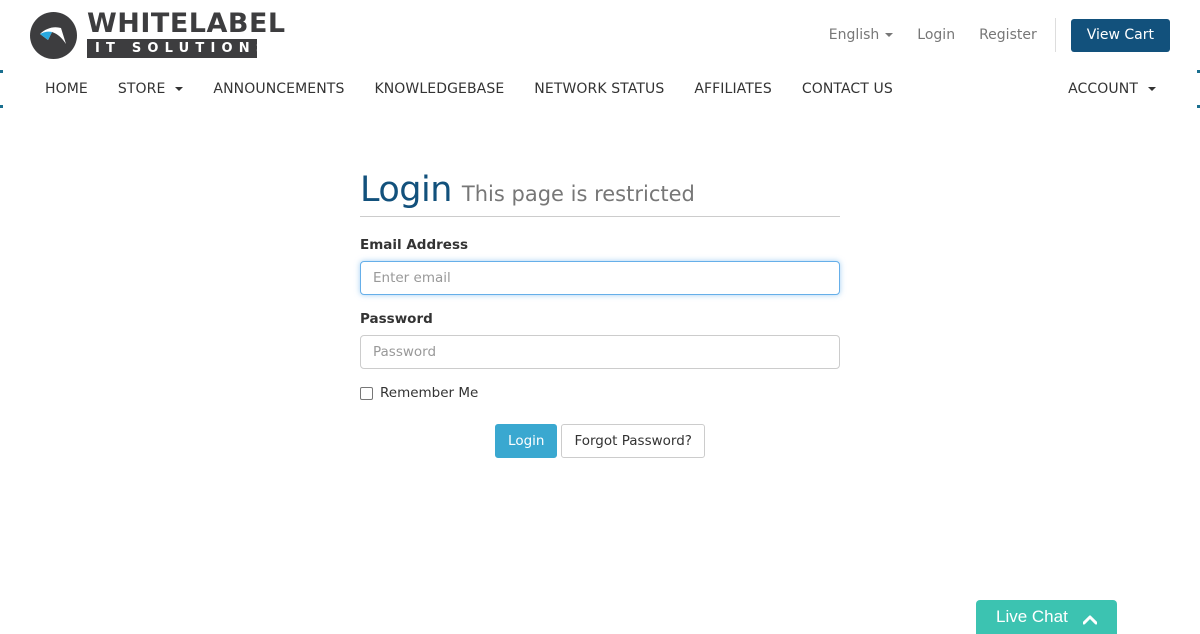 The height and width of the screenshot is (634, 1200). I want to click on nav-item-label: AFFILIATES, so click(733, 89).